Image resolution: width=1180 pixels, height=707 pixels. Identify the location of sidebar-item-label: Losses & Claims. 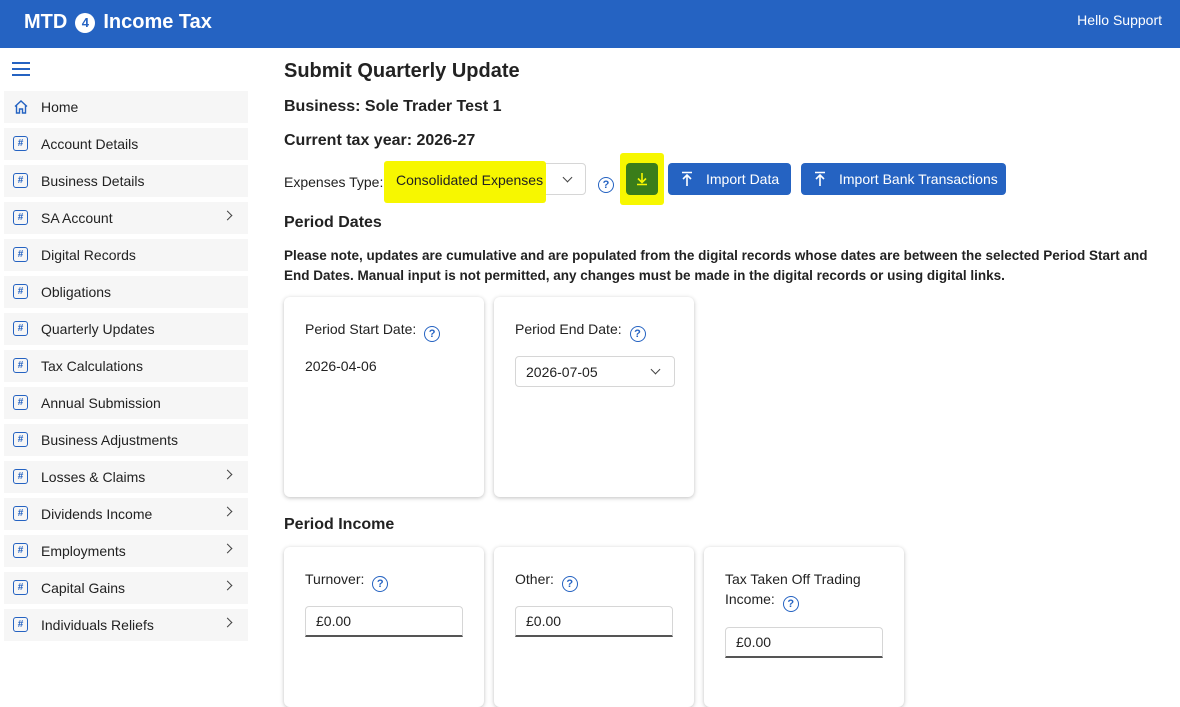
(93, 477).